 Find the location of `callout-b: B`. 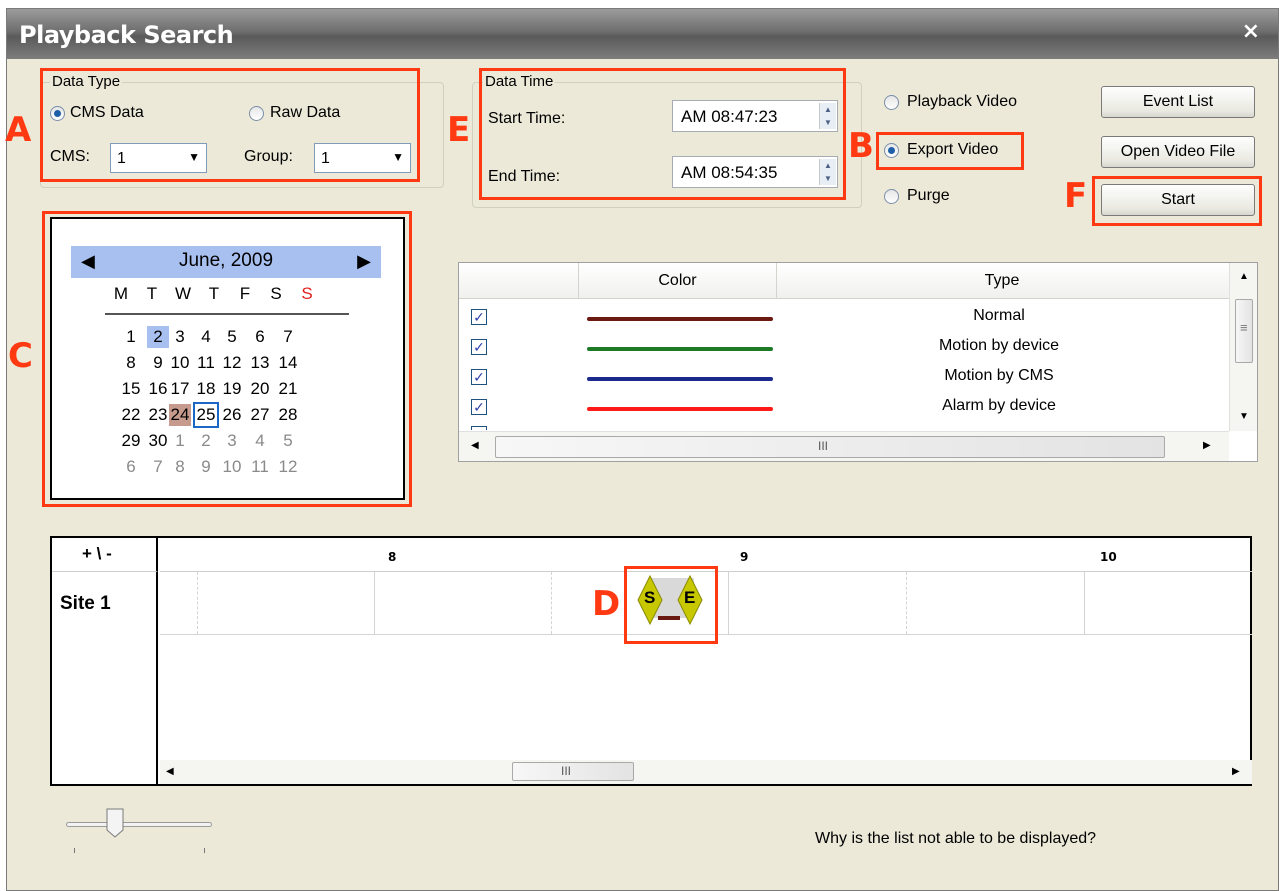

callout-b: B is located at coordinates (861, 146).